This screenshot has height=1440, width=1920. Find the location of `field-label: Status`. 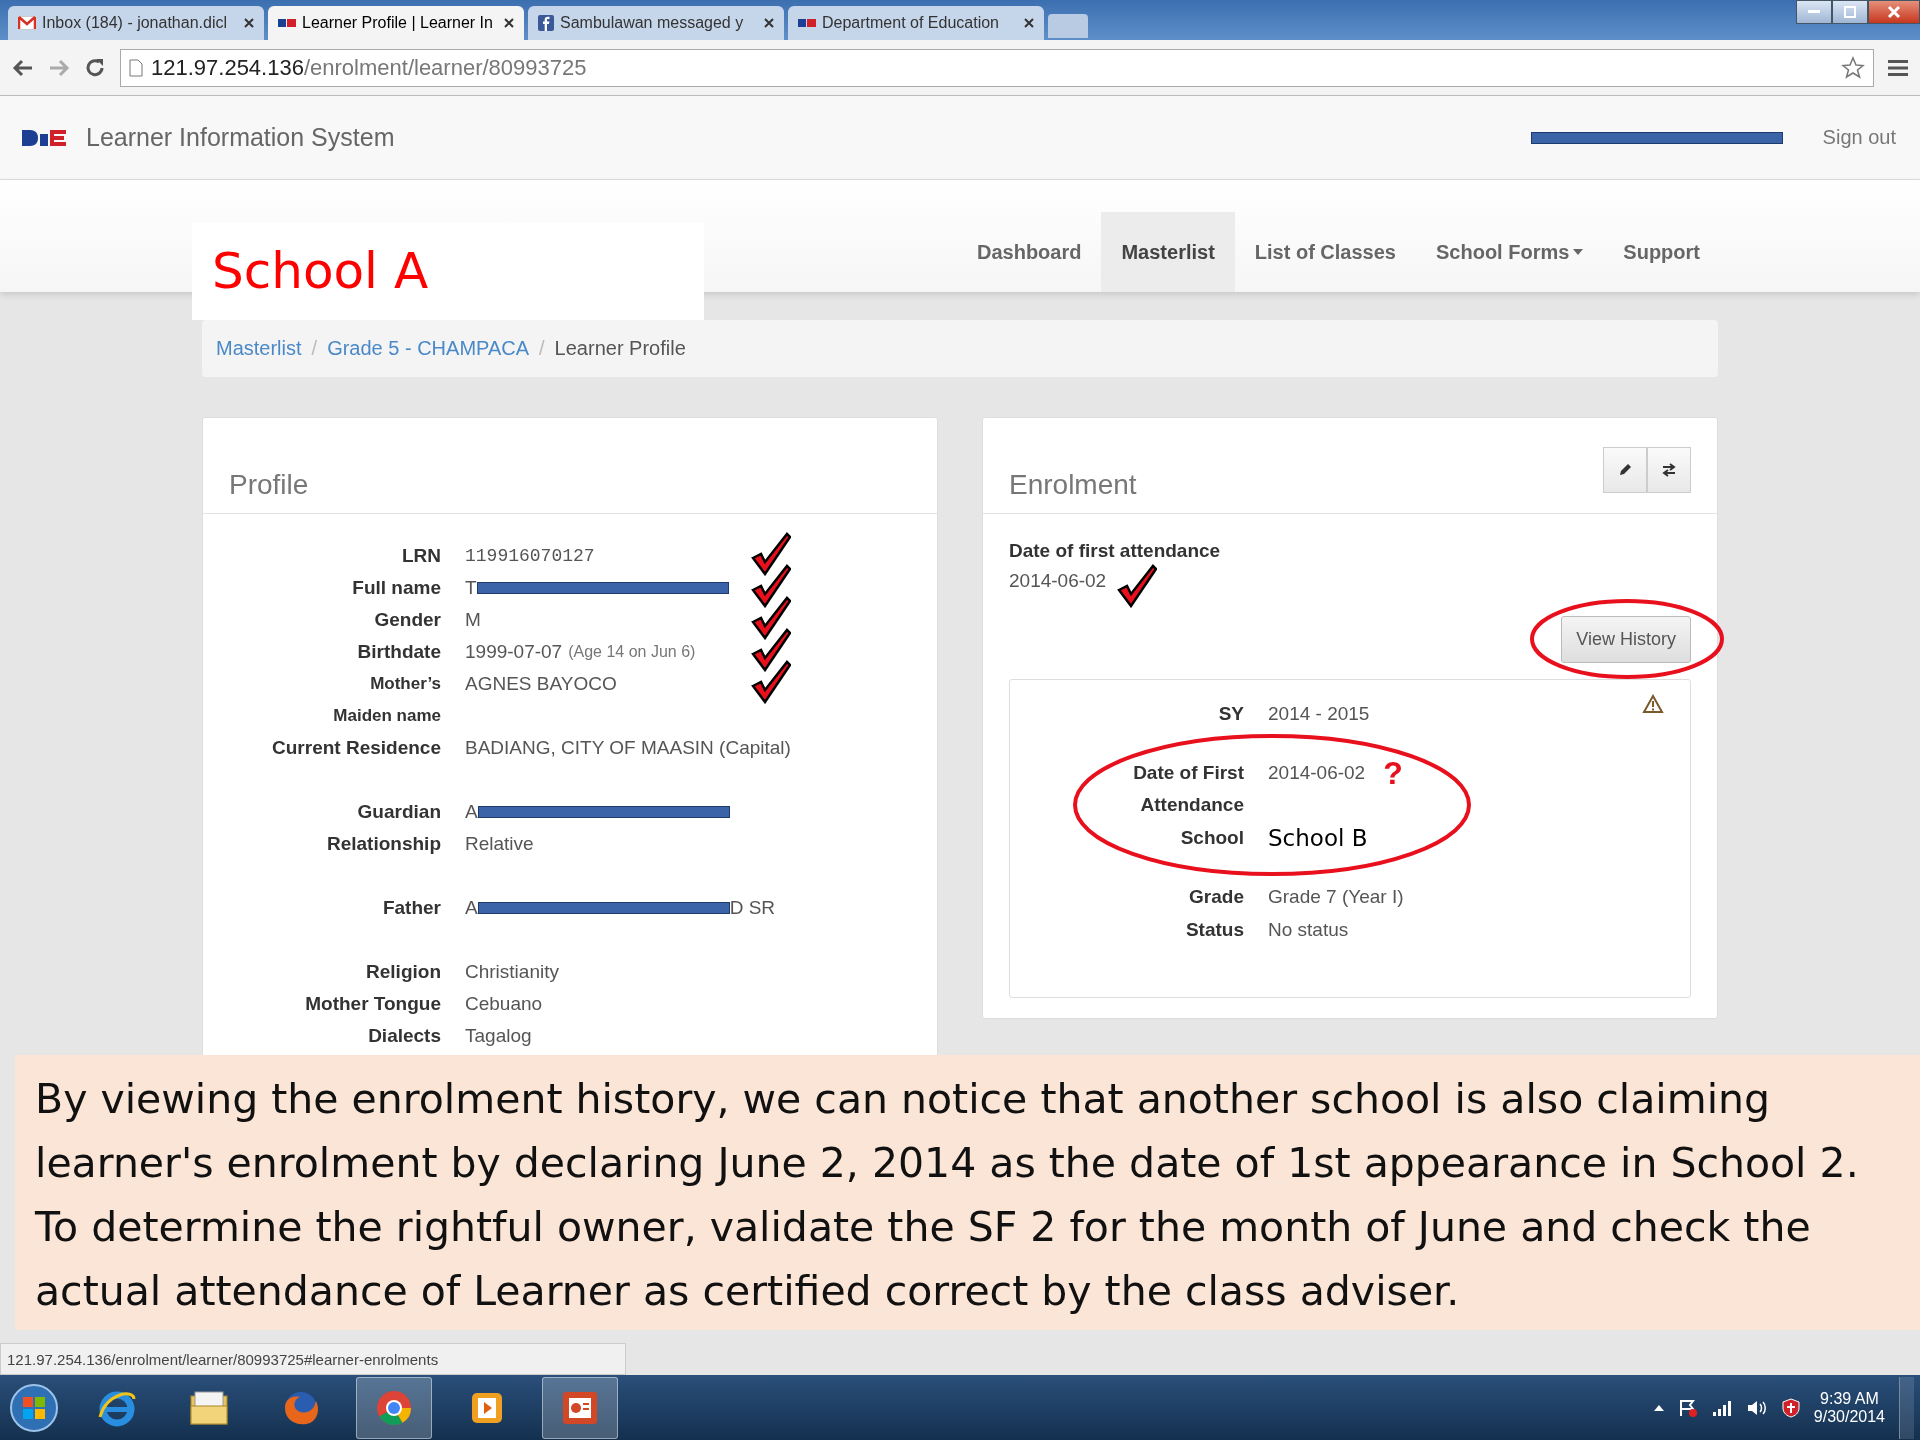

field-label: Status is located at coordinates (1214, 930).